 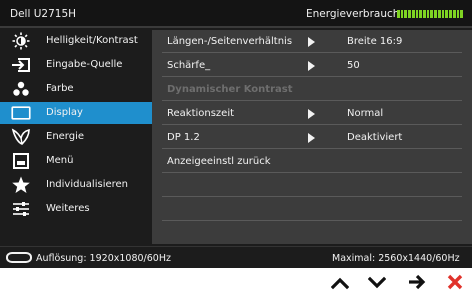 I want to click on enter-button, so click(x=417, y=284).